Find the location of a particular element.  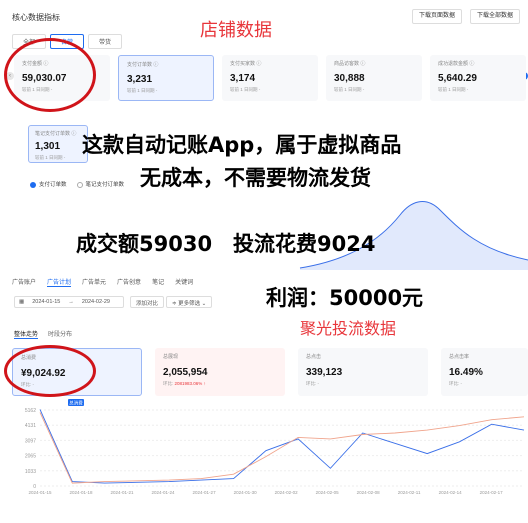

kpi-sub: 环比: 2081983.06% ↑ is located at coordinates (220, 384).